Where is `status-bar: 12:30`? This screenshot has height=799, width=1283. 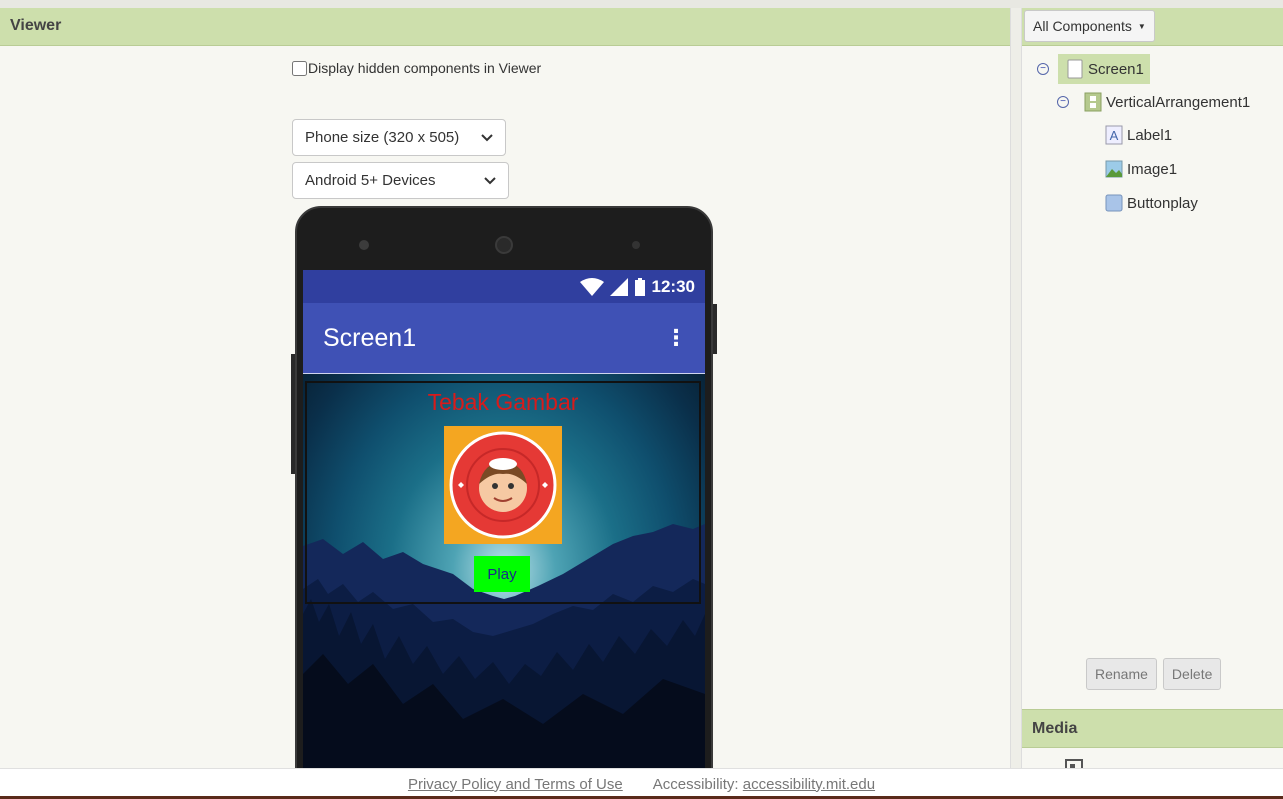 status-bar: 12:30 is located at coordinates (504, 286).